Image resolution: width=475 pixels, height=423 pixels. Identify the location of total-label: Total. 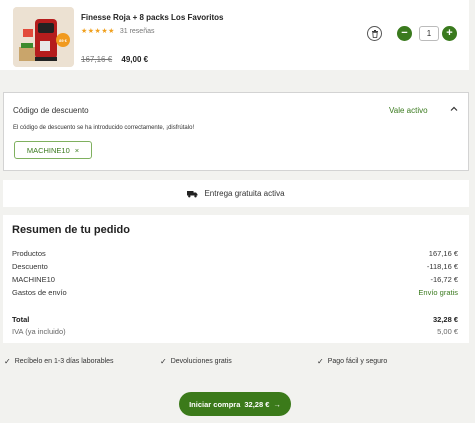
(21, 319).